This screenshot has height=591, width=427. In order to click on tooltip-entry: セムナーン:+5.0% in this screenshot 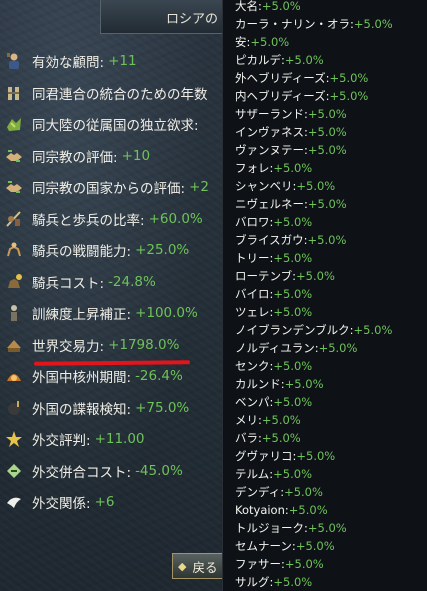, I will do `click(285, 546)`.